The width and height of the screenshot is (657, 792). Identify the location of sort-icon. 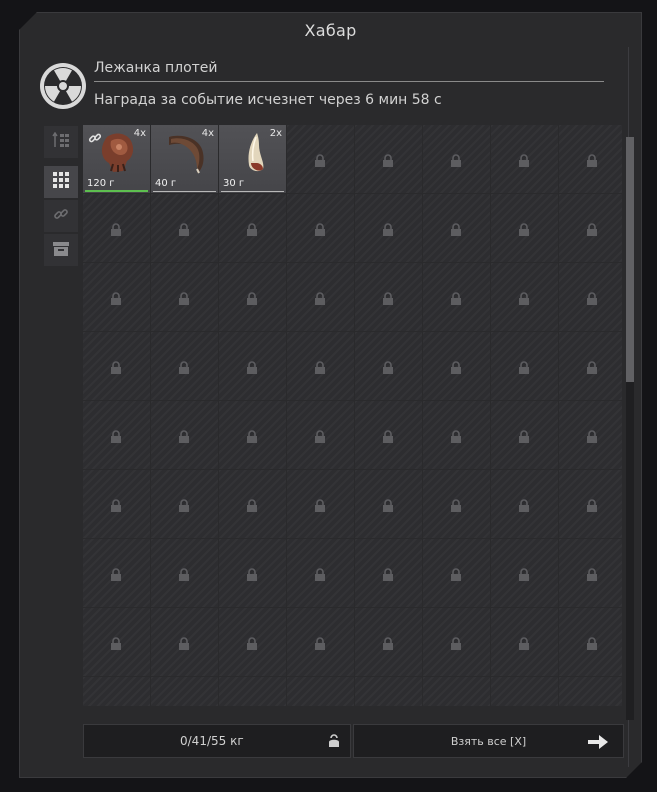
(61, 142).